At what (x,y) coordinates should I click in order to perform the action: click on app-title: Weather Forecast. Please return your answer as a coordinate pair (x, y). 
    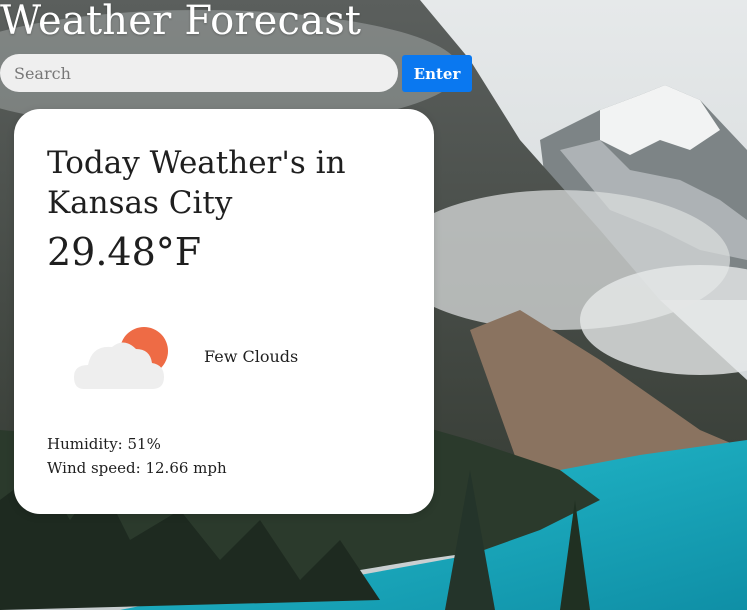
    Looking at the image, I should click on (181, 22).